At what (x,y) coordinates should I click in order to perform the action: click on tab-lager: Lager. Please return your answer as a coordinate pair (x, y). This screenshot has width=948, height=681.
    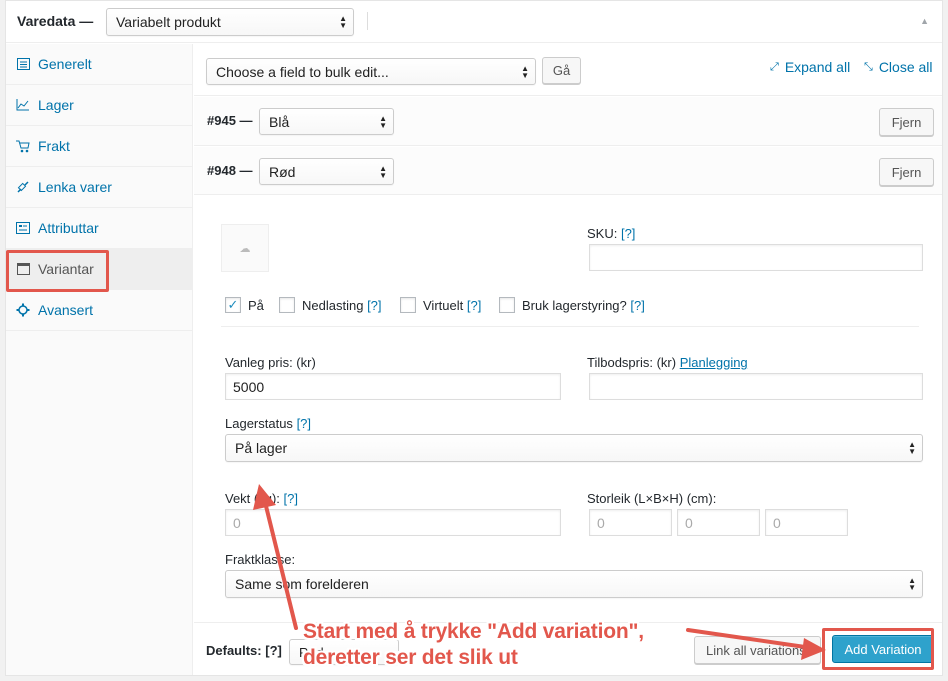
    Looking at the image, I should click on (99, 105).